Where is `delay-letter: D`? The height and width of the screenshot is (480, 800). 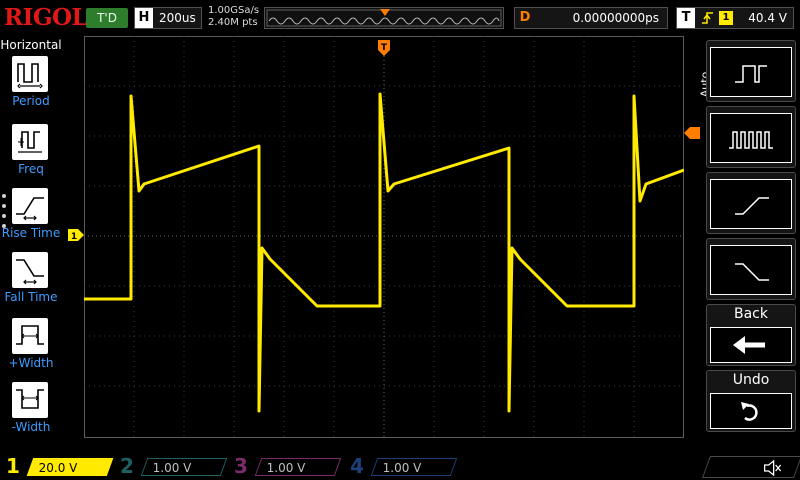 delay-letter: D is located at coordinates (525, 17).